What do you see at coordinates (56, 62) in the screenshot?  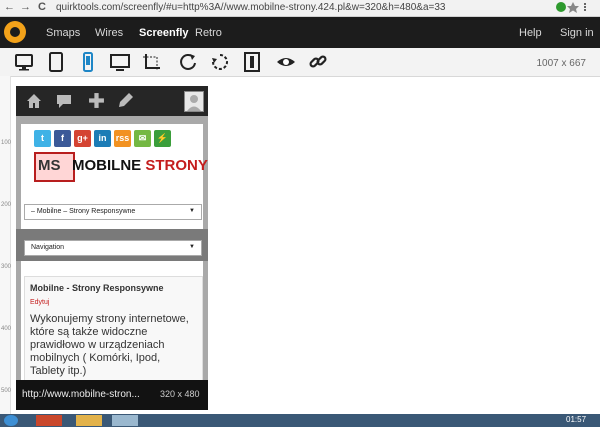 I see `tablet-icon` at bounding box center [56, 62].